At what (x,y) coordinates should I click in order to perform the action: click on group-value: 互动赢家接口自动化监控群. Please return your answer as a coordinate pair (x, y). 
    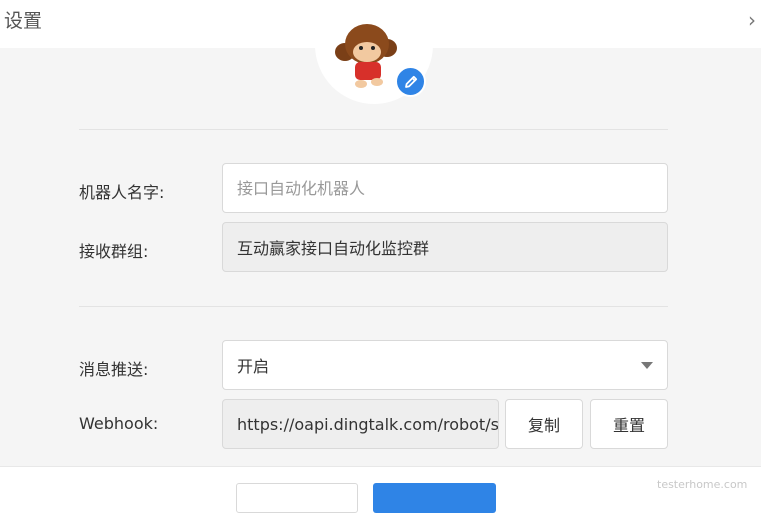
    Looking at the image, I should click on (333, 248).